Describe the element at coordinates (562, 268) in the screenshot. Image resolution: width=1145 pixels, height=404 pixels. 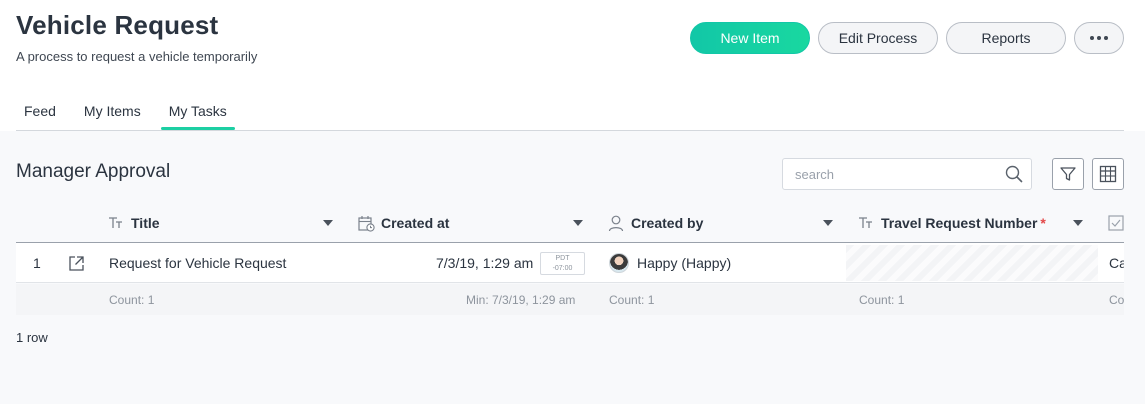
I see `timezone-offset: -07:00` at that location.